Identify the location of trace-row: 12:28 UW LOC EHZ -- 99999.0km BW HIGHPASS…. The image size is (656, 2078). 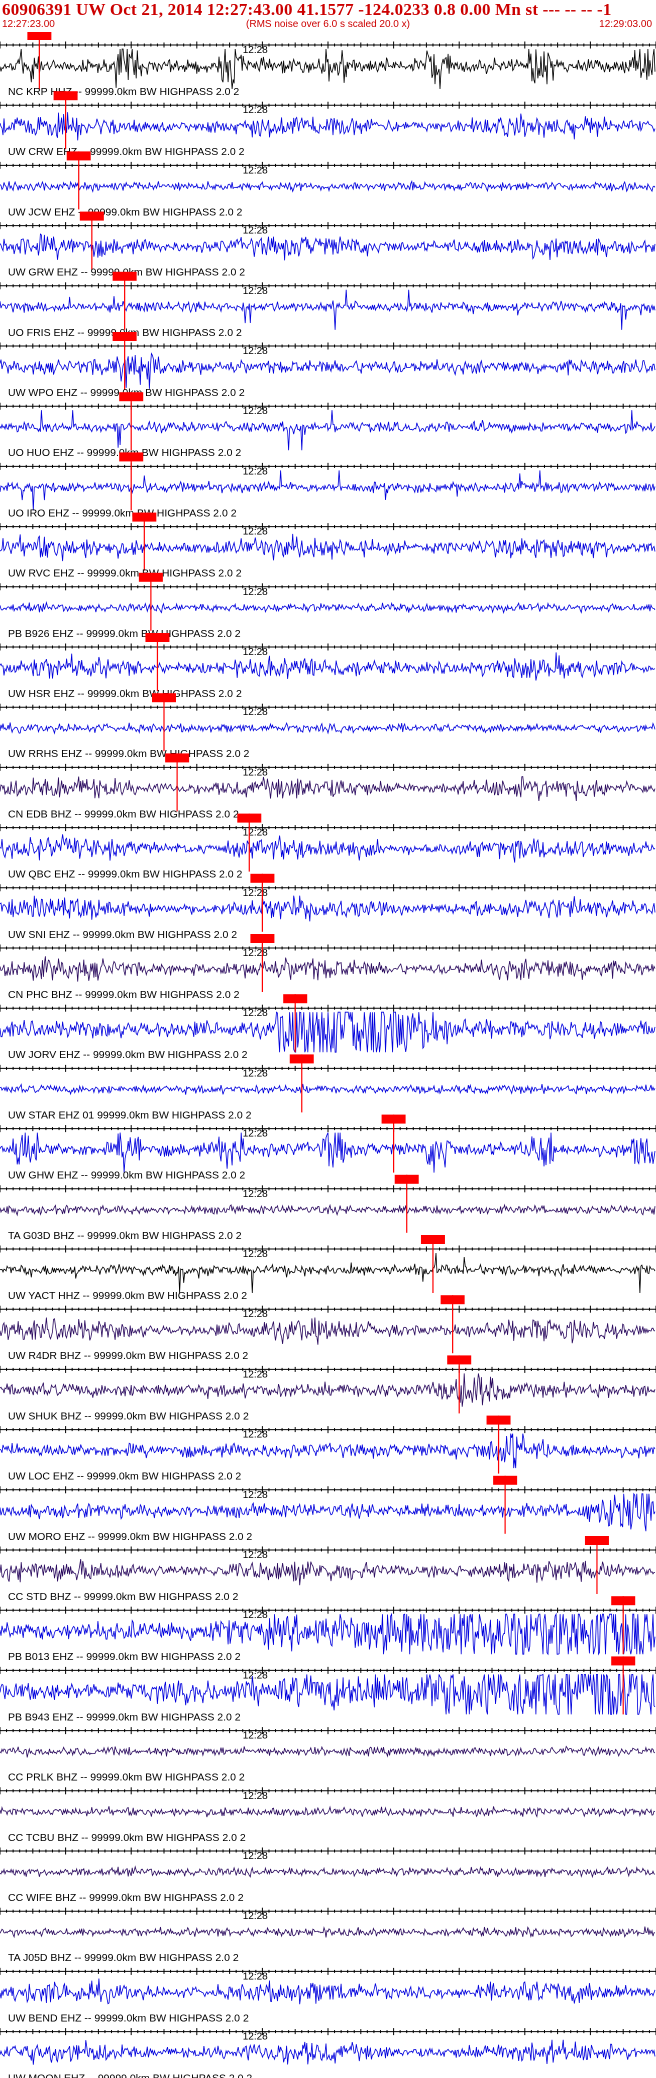
(328, 1449).